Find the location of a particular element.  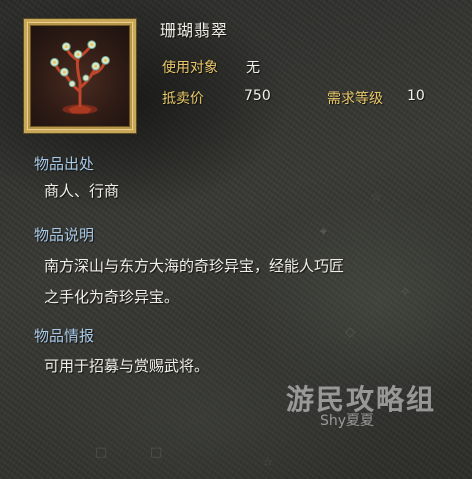

watermark-author: Shy夏夏 is located at coordinates (347, 421).